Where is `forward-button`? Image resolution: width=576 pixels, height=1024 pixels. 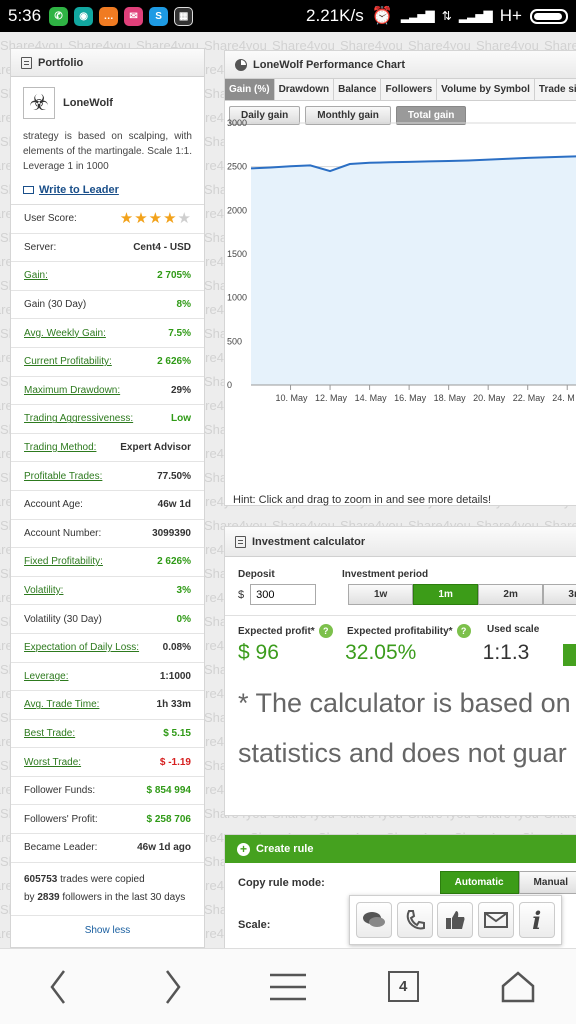 forward-button is located at coordinates (173, 987).